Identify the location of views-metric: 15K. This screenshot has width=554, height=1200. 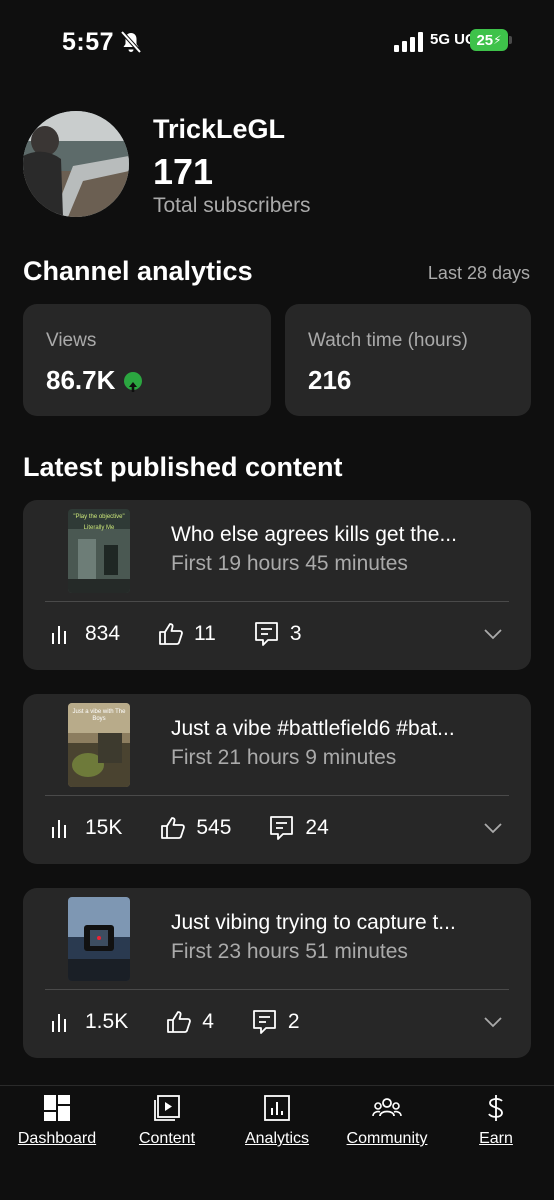
(85, 828).